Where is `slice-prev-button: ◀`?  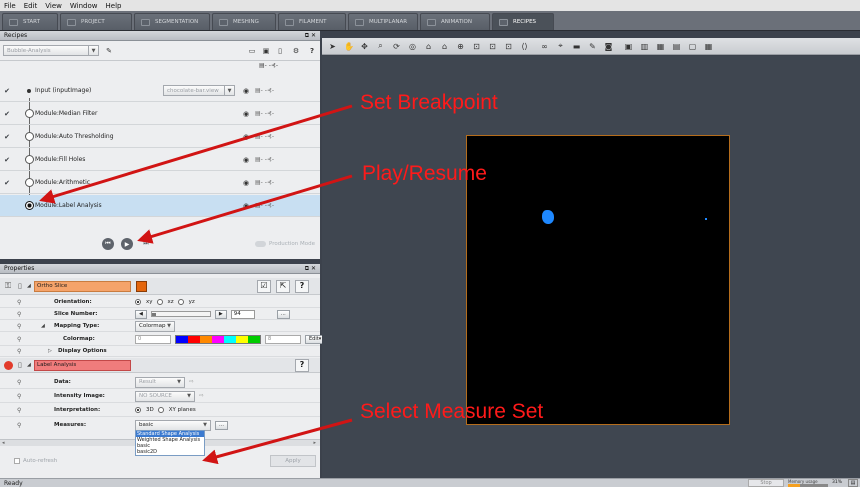 slice-prev-button: ◀ is located at coordinates (141, 314).